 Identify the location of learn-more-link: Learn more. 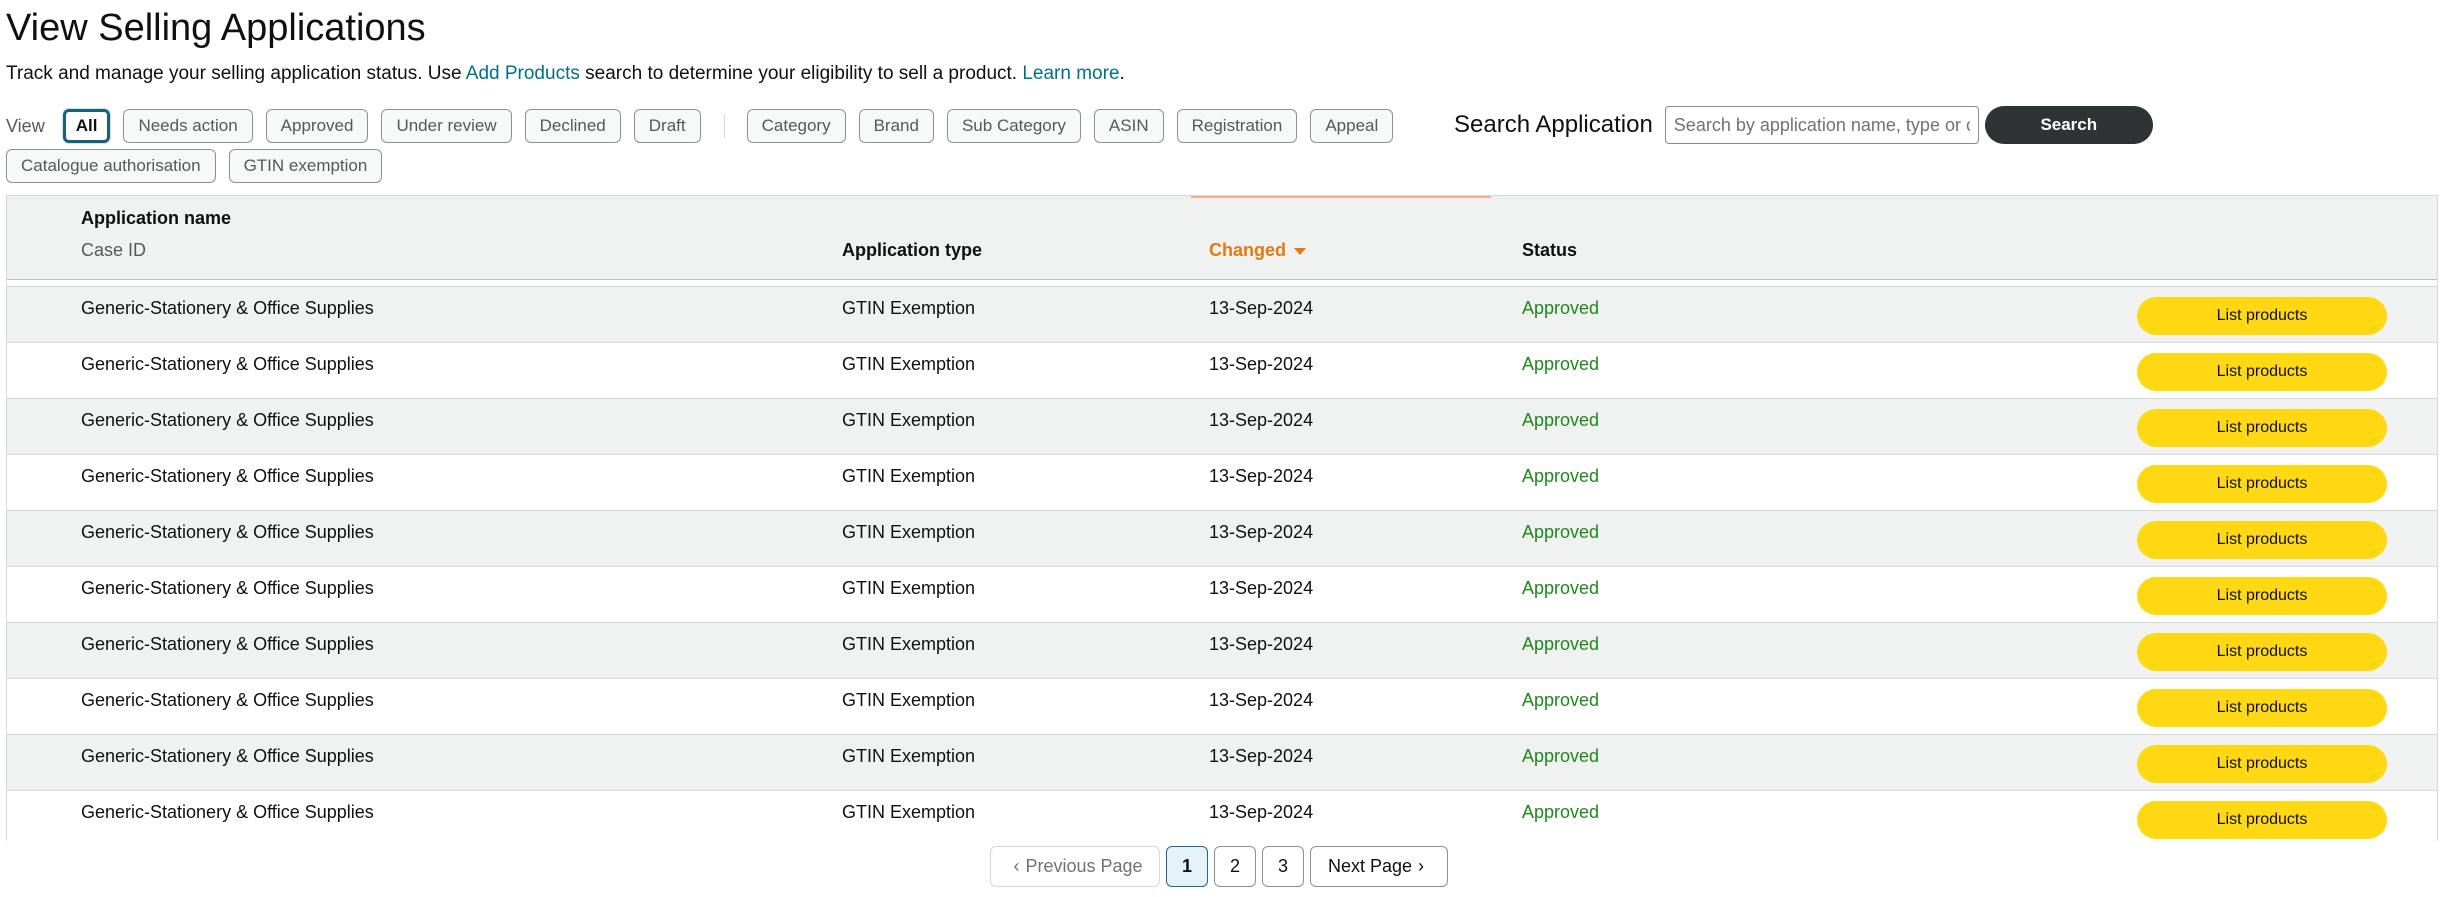
(1070, 73).